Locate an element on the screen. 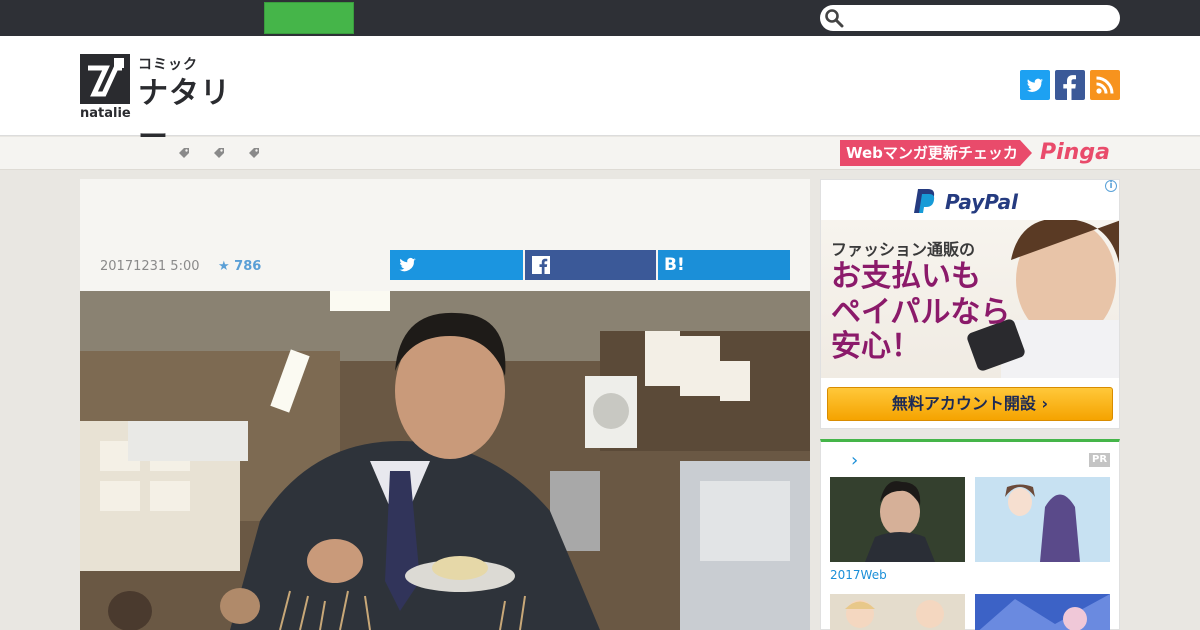  chevron-right-icon: › is located at coordinates (854, 460).